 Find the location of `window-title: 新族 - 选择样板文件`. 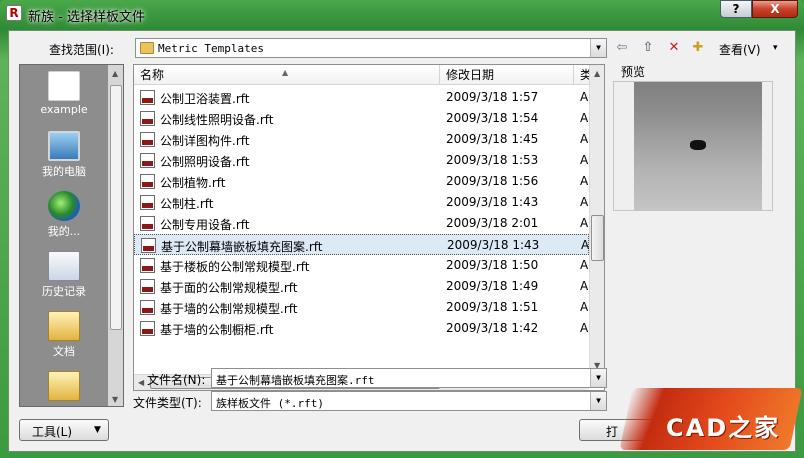

window-title: 新族 - 选择样板文件 is located at coordinates (86, 17).